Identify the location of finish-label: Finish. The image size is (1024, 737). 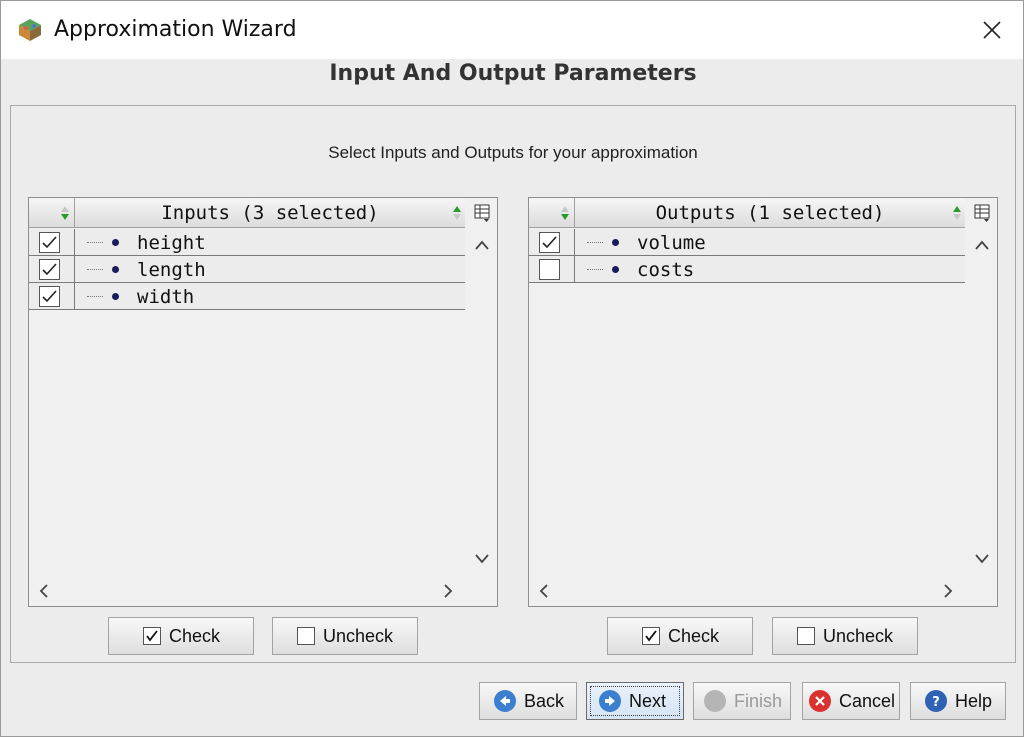
(758, 700).